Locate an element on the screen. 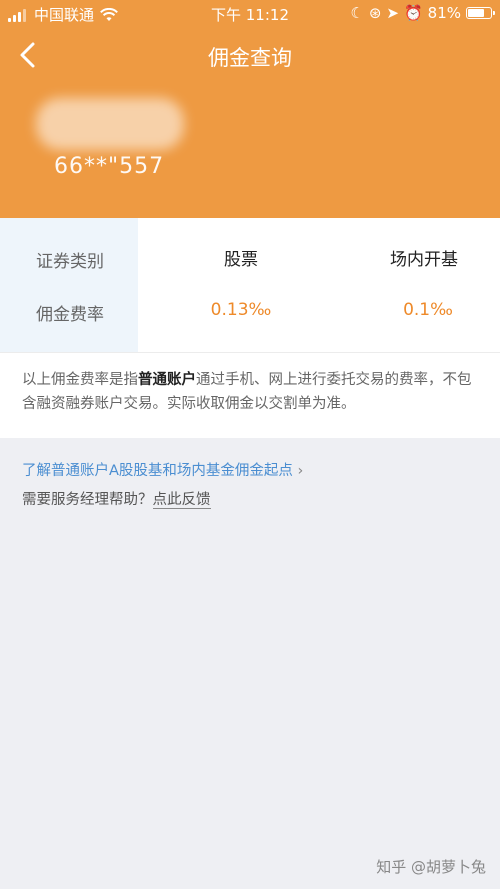  help-line: 需要服务经理帮助？点此反馈 is located at coordinates (116, 498).